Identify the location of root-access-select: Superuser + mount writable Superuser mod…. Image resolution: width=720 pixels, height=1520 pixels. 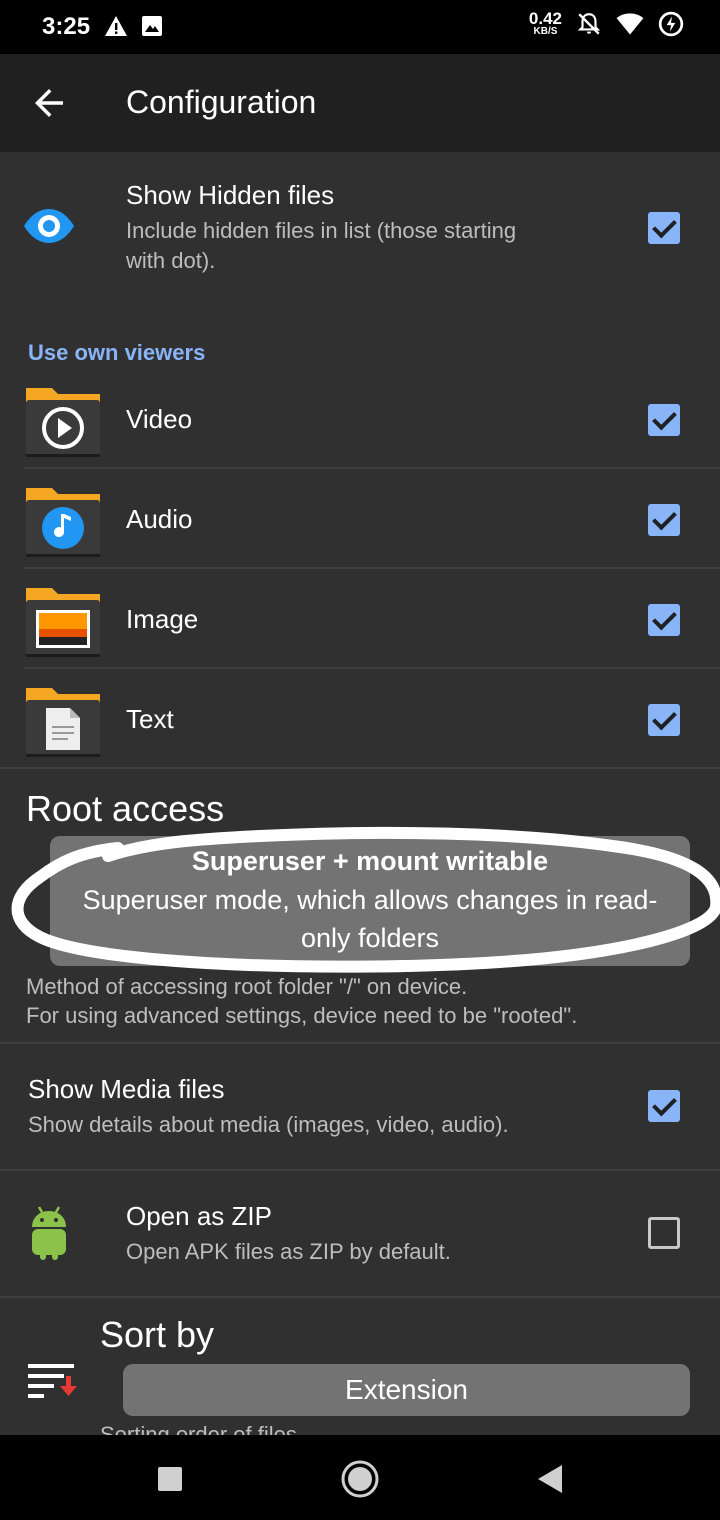
(370, 901).